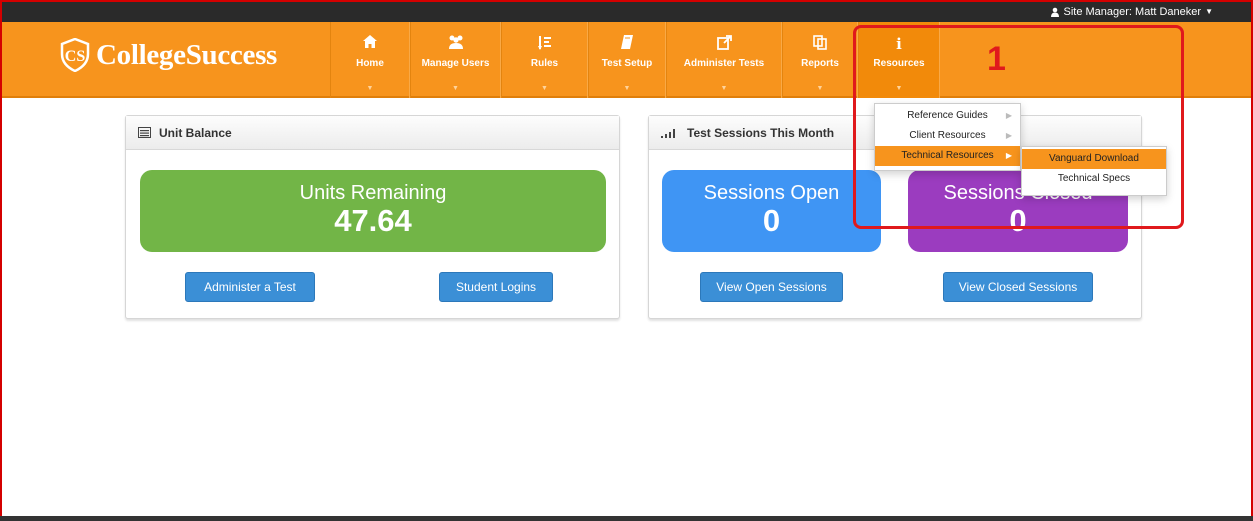 The height and width of the screenshot is (521, 1253). I want to click on panel-title: Test Sessions This Month, so click(761, 132).